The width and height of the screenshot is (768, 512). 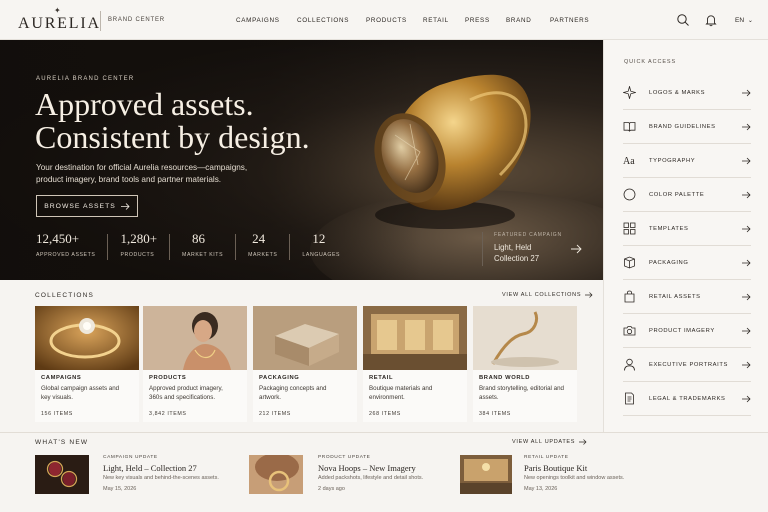 I want to click on brand-center-label: BRAND CENTER, so click(x=136, y=20).